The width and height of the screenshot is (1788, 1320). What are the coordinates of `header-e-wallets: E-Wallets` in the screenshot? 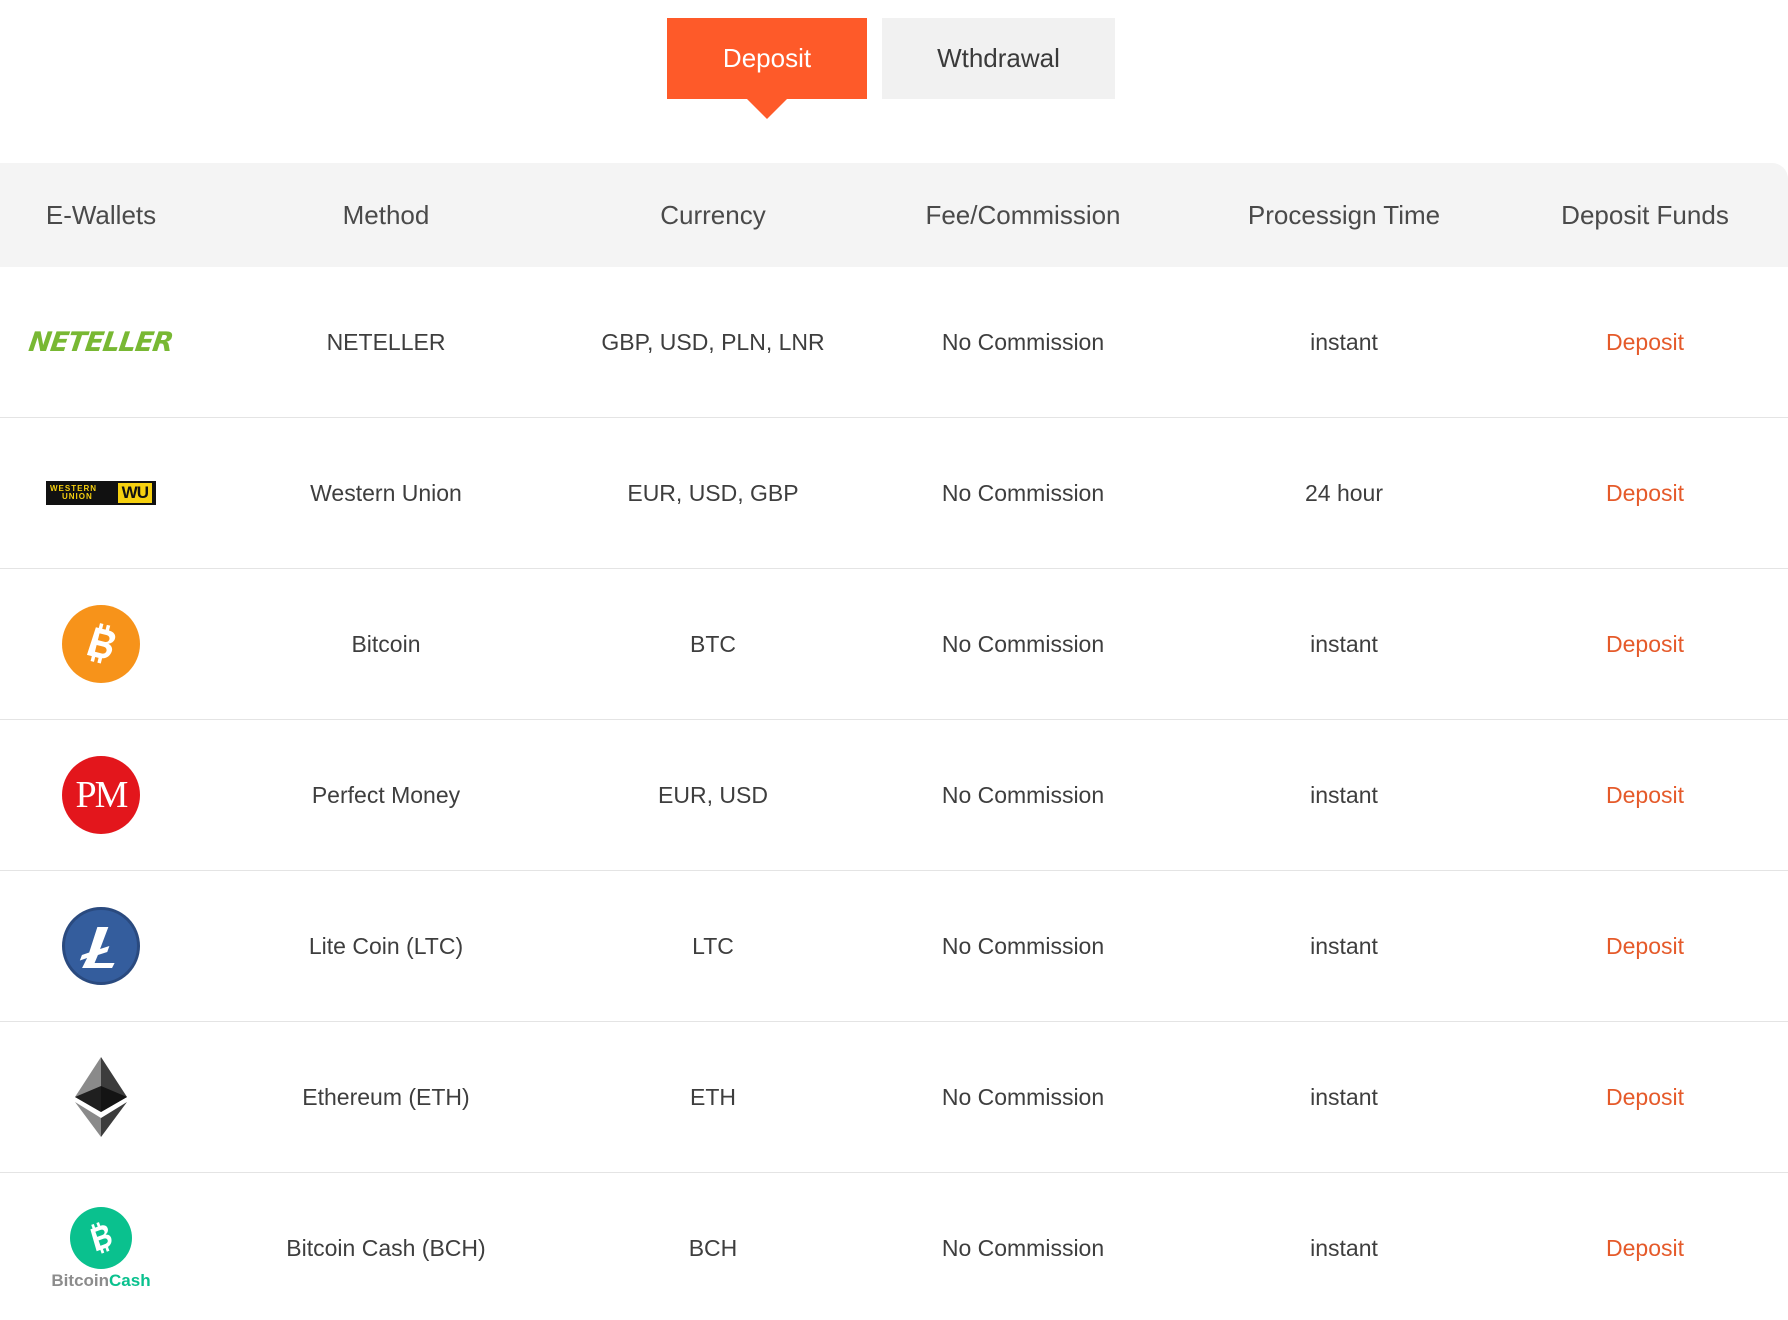 It's located at (101, 214).